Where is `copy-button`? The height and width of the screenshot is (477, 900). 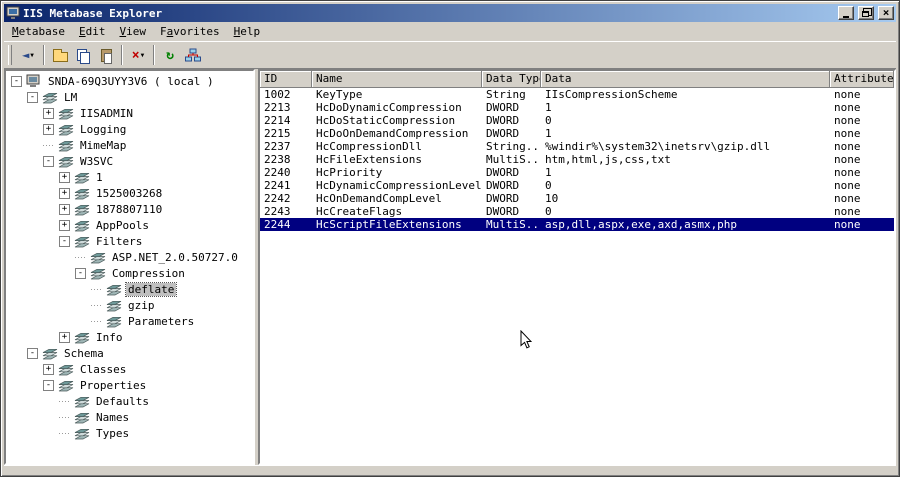 copy-button is located at coordinates (83, 55).